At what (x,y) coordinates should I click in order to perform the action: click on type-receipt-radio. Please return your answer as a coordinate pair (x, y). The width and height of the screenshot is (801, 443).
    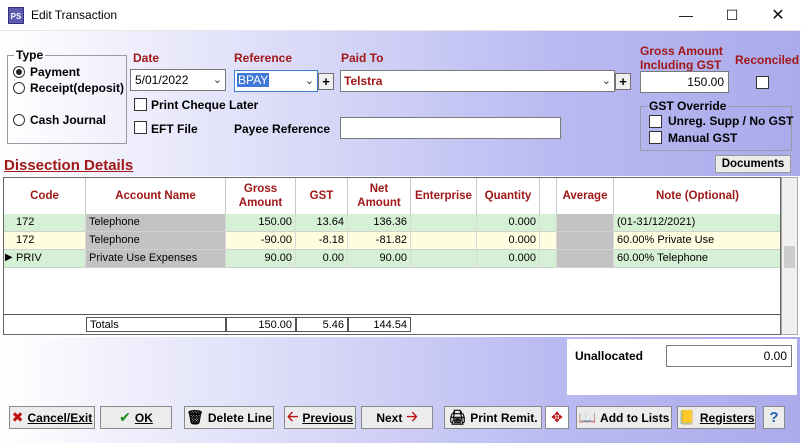
    Looking at the image, I should click on (19, 88).